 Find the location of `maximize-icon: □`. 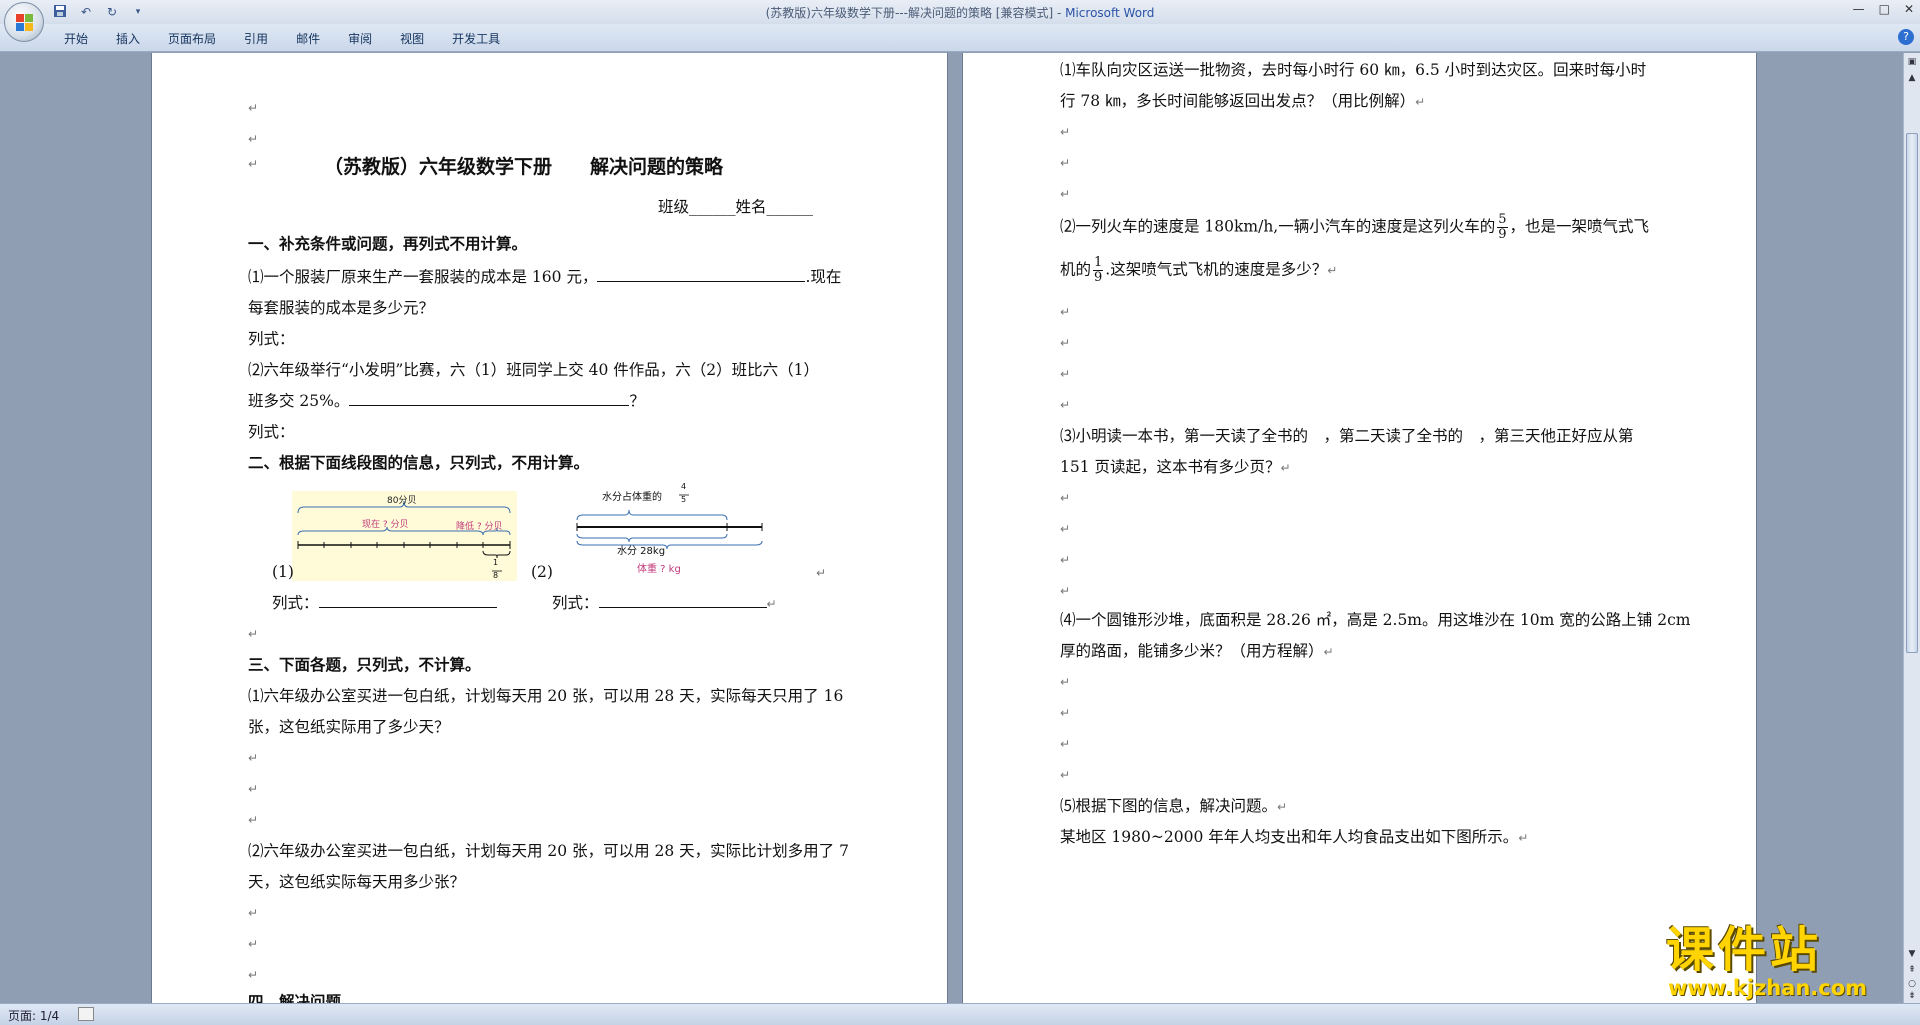

maximize-icon: □ is located at coordinates (1884, 9).